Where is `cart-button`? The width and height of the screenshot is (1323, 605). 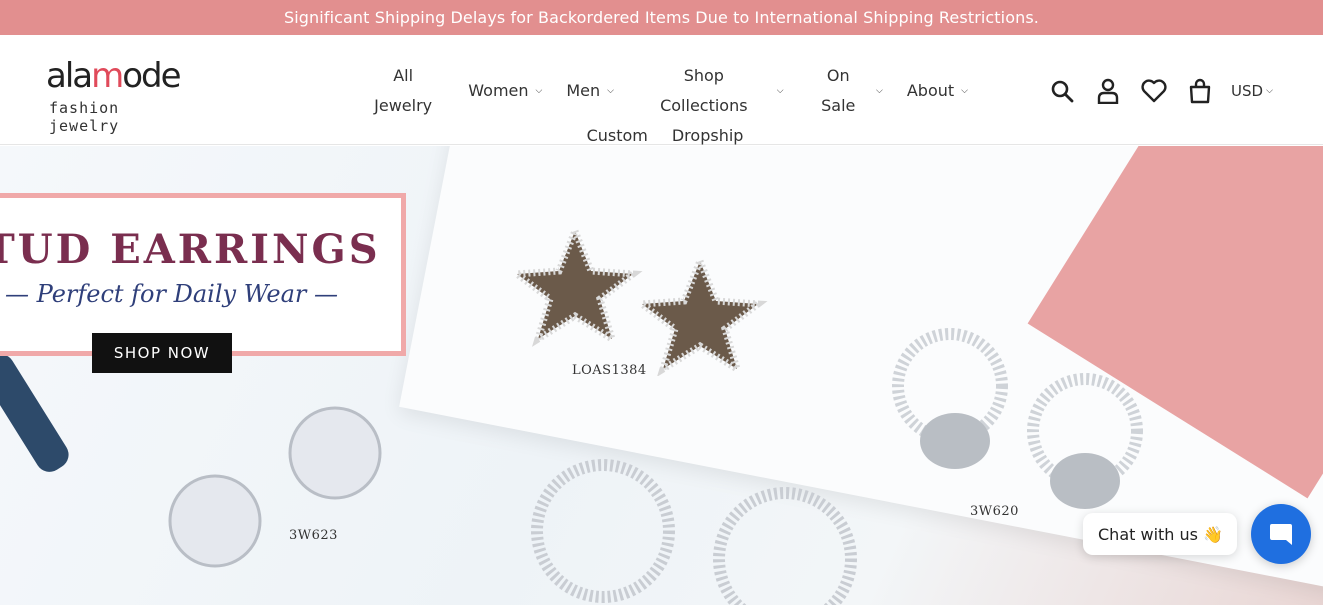
cart-button is located at coordinates (1200, 91).